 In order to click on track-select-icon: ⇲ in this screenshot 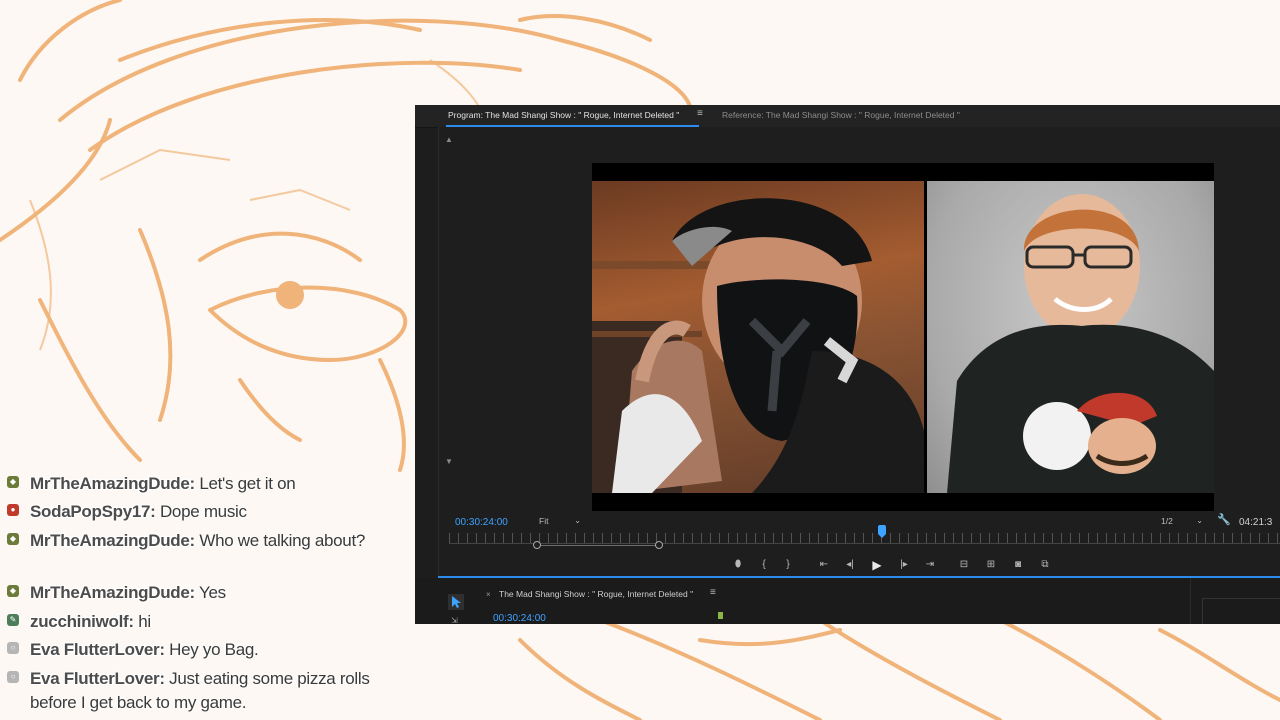, I will do `click(454, 620)`.